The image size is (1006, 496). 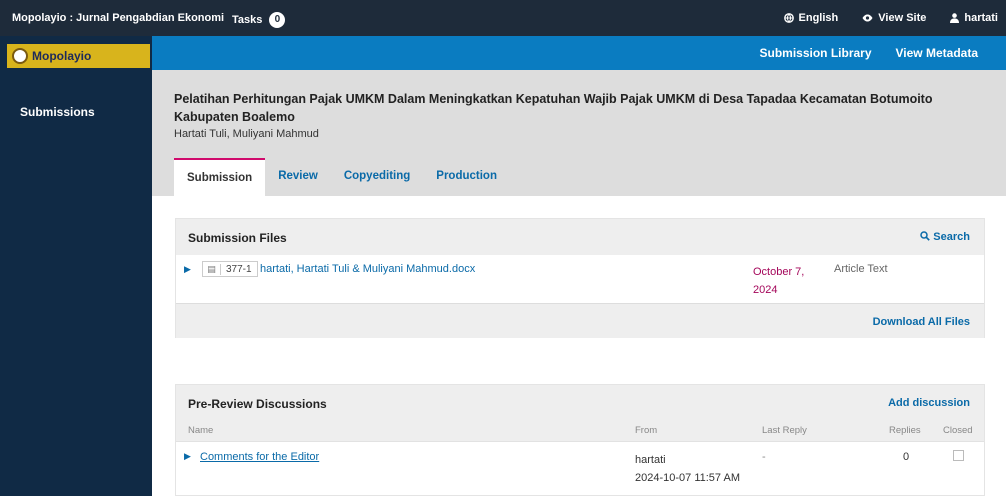 I want to click on discussion-from-user: hartati, so click(x=650, y=460).